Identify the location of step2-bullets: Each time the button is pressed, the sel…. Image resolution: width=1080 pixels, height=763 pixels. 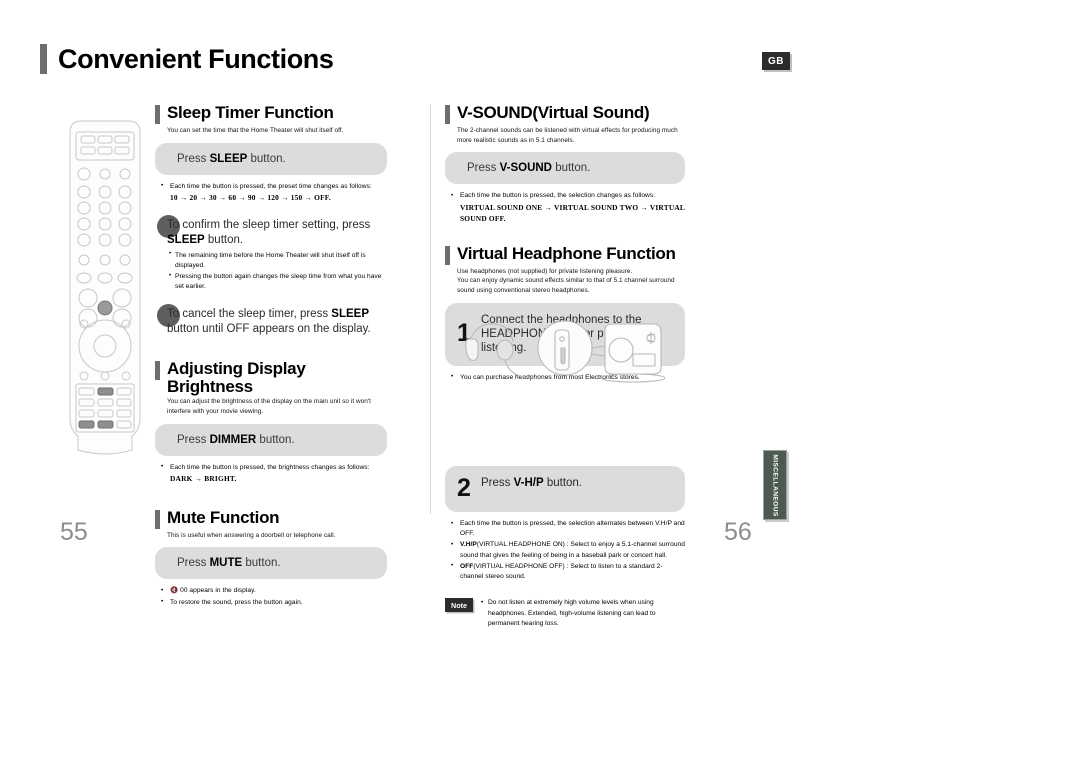
(568, 550).